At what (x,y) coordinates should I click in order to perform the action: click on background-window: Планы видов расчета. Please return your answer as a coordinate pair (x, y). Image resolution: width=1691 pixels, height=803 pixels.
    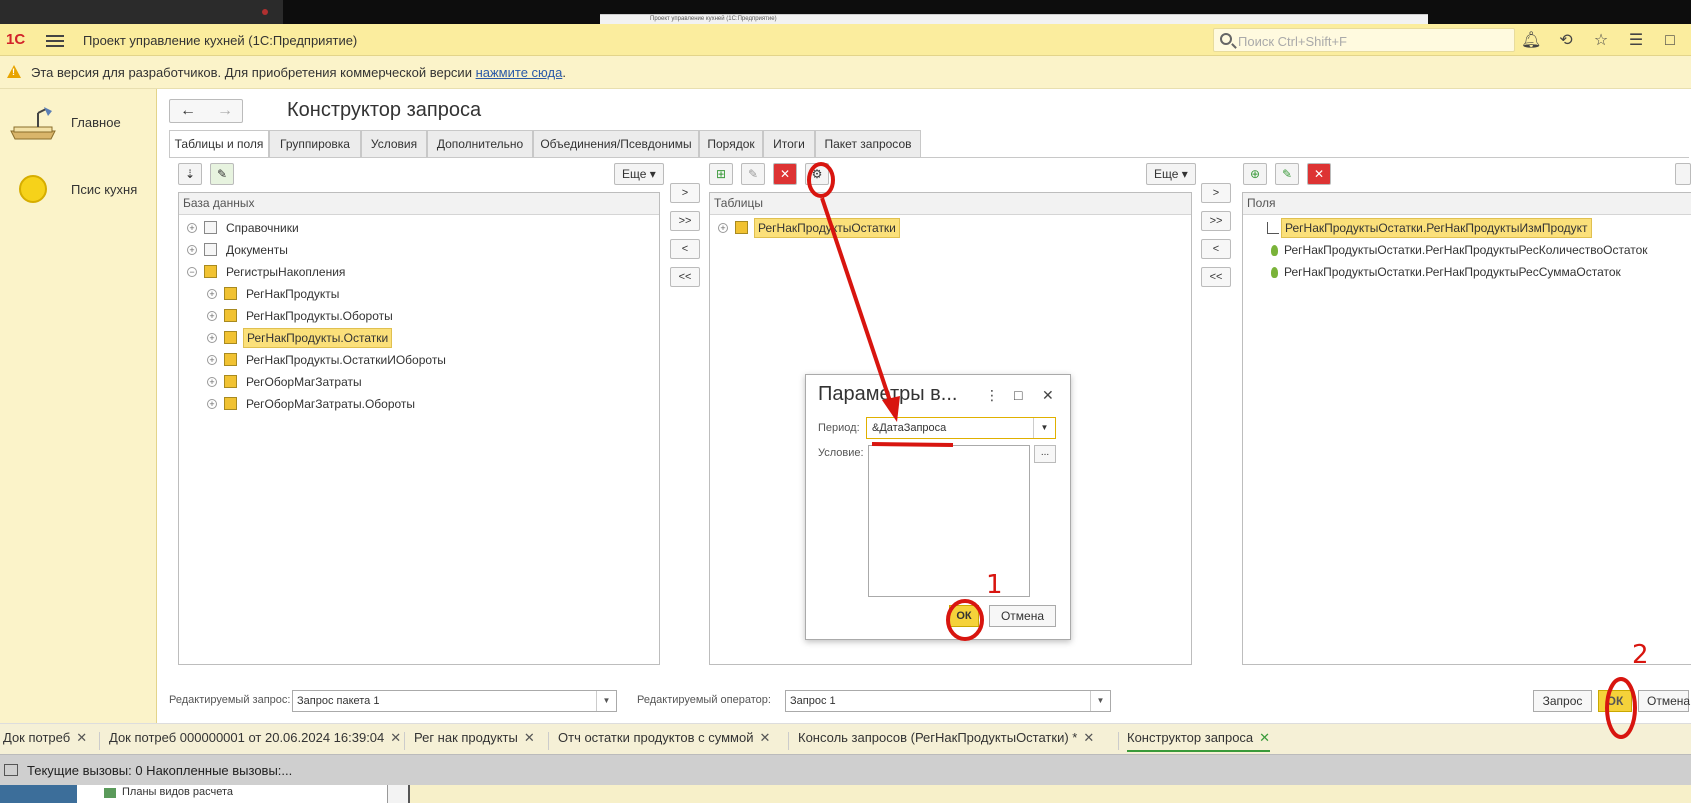
    Looking at the image, I should click on (845, 794).